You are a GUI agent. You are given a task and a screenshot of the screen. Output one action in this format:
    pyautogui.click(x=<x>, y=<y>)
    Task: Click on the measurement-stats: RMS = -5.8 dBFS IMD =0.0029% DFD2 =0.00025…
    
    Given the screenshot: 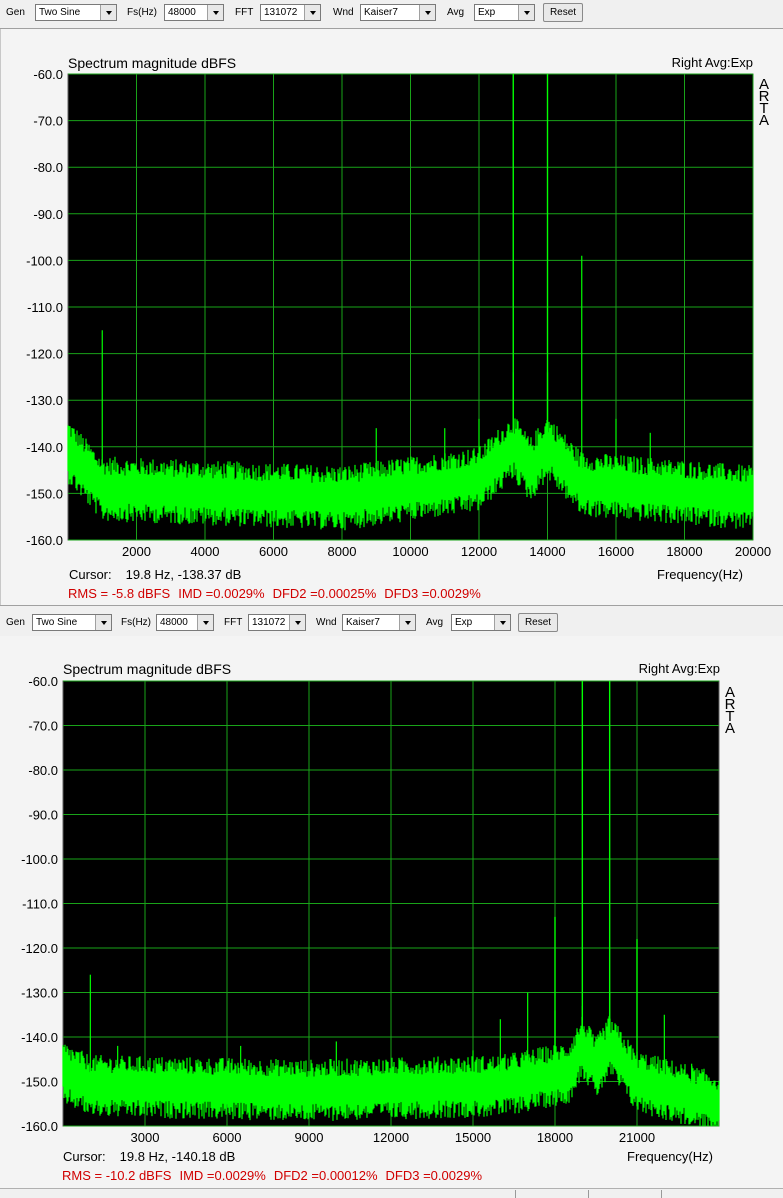 What is the action you would take?
    pyautogui.click(x=278, y=593)
    